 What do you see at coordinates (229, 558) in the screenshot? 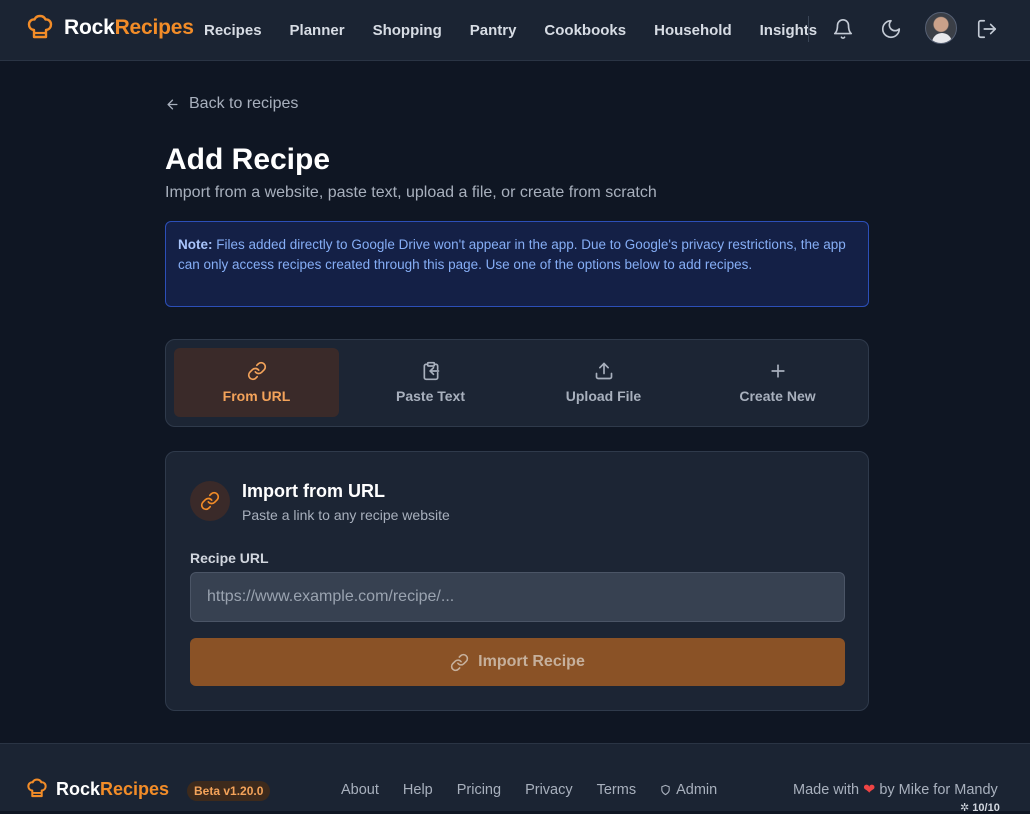
I see `recipe-url-label: Recipe URL` at bounding box center [229, 558].